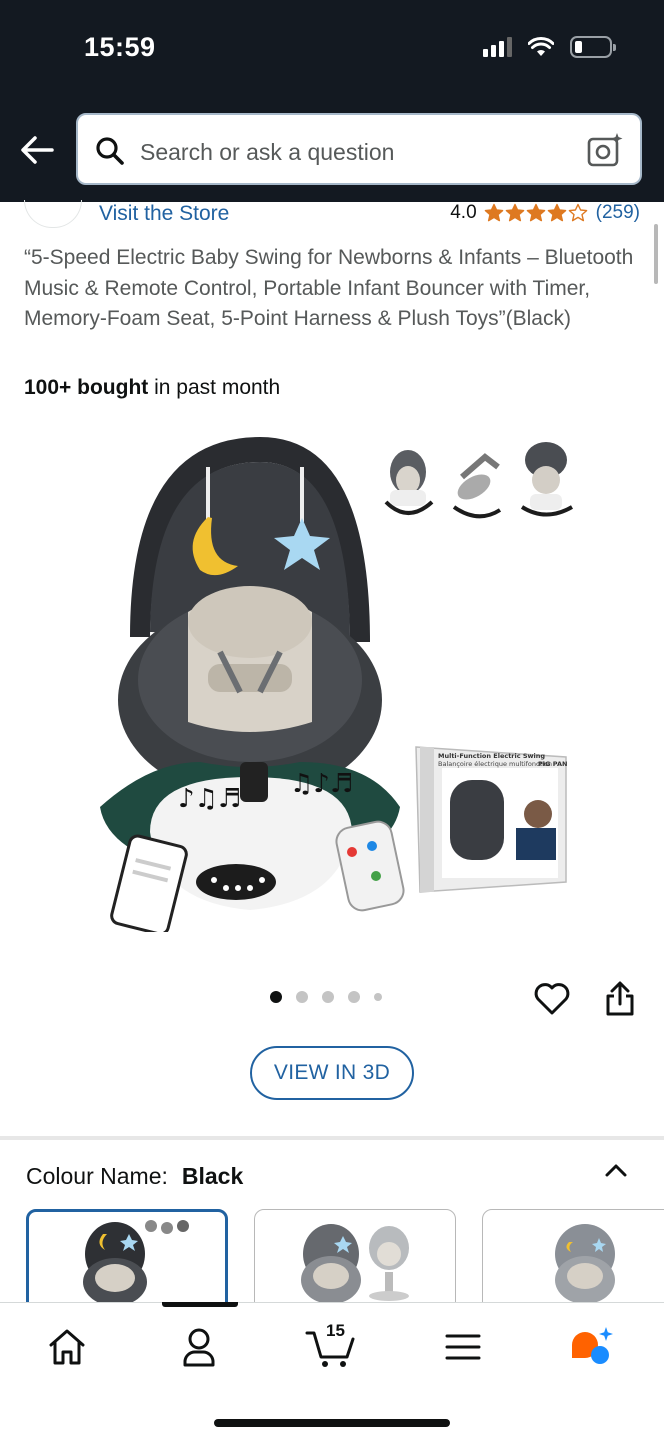 The height and width of the screenshot is (1440, 664). What do you see at coordinates (620, 999) in the screenshot?
I see `share-icon` at bounding box center [620, 999].